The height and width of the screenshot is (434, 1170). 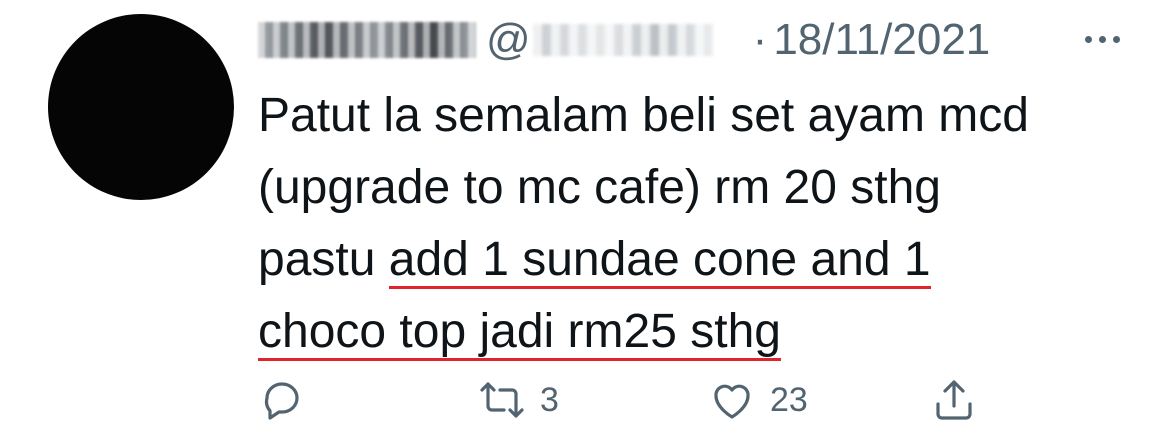 I want to click on tweet-line: Patut la semalam beli set ayam mcd, so click(x=643, y=115).